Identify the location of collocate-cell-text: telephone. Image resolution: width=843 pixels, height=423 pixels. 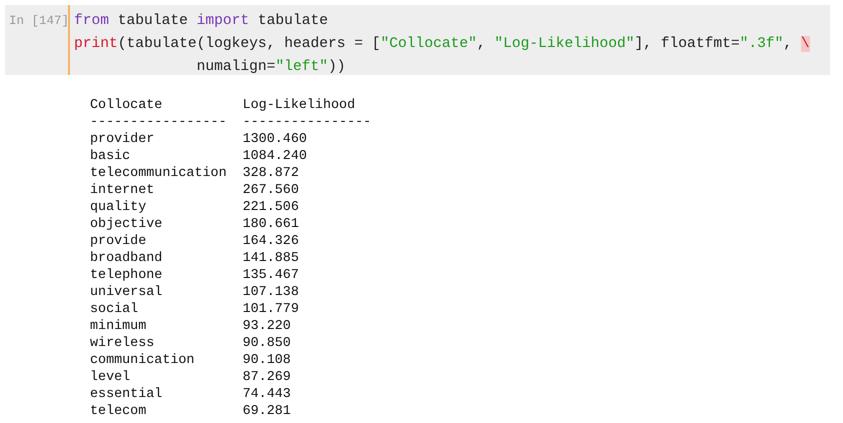
(127, 275).